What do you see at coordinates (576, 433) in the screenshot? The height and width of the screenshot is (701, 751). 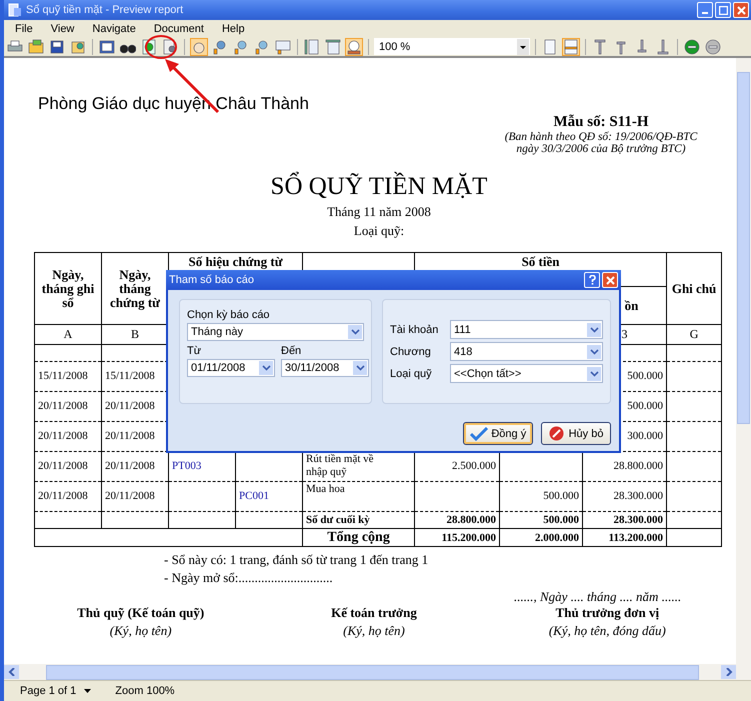 I see `cancel-button: Hủy bỏ` at bounding box center [576, 433].